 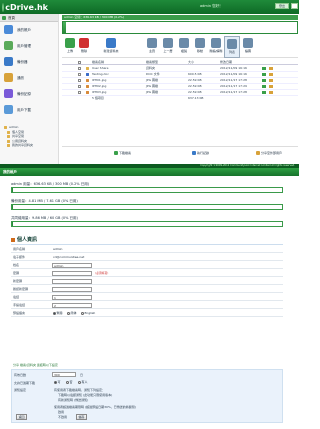 I want to click on select-all-checkbox, so click(x=79, y=62).